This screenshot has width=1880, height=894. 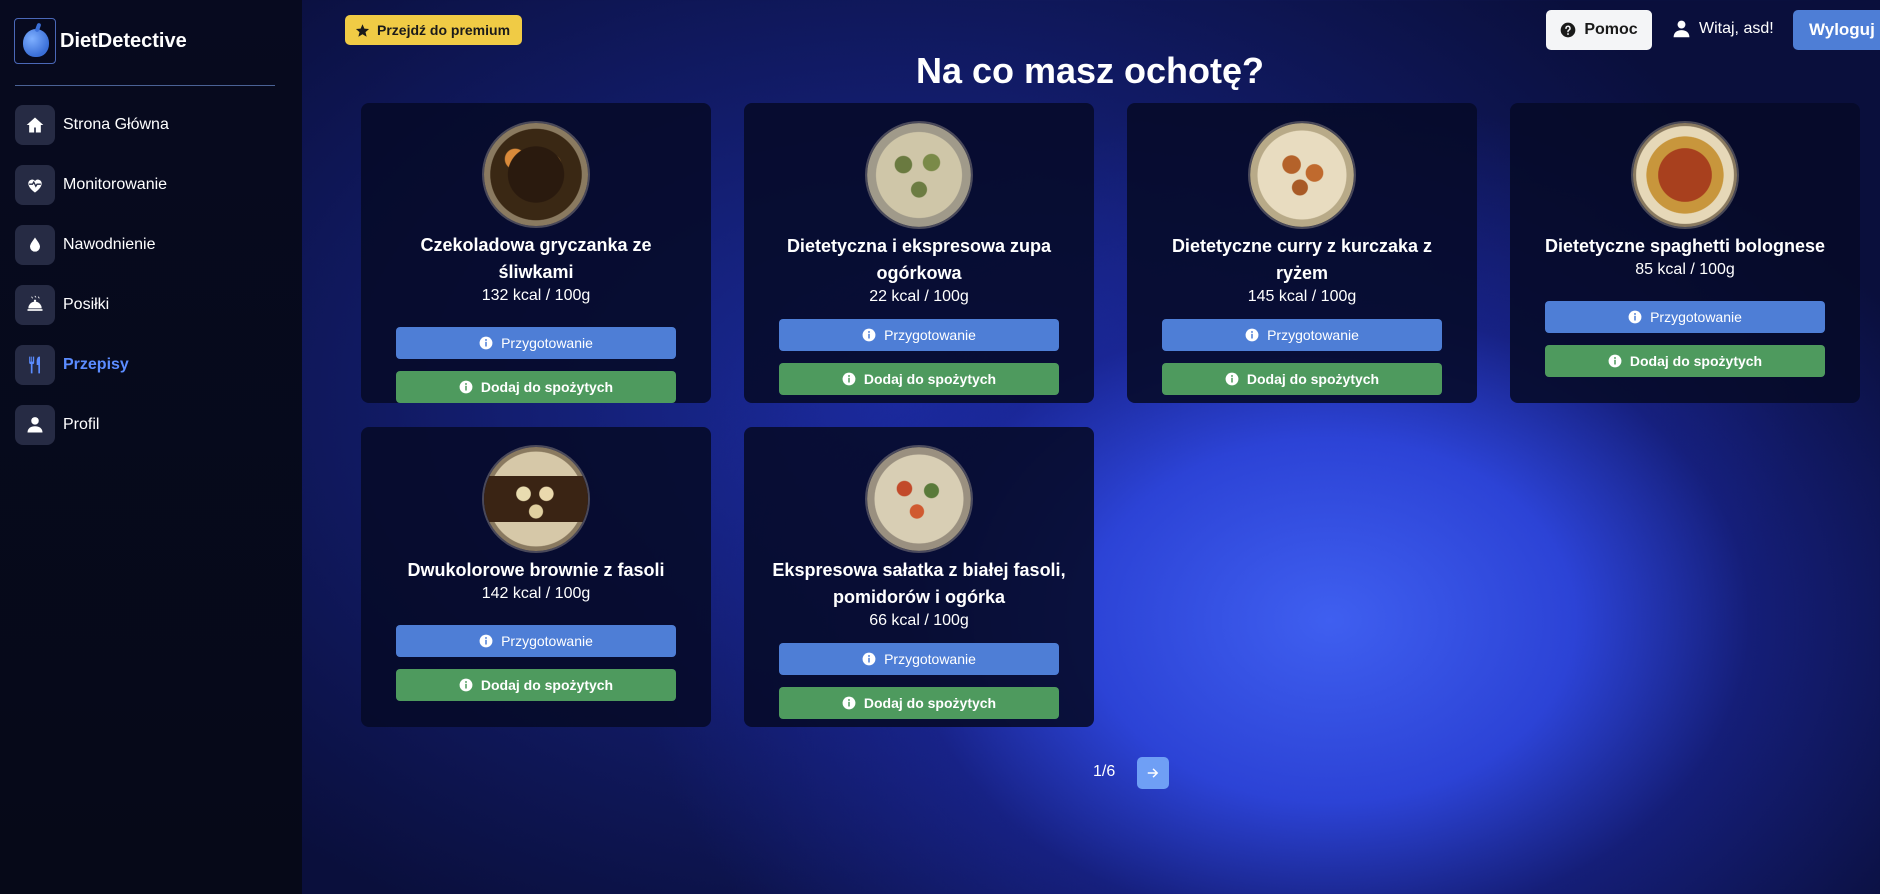 What do you see at coordinates (116, 124) in the screenshot?
I see `sidebar-item-label: Strona Główna` at bounding box center [116, 124].